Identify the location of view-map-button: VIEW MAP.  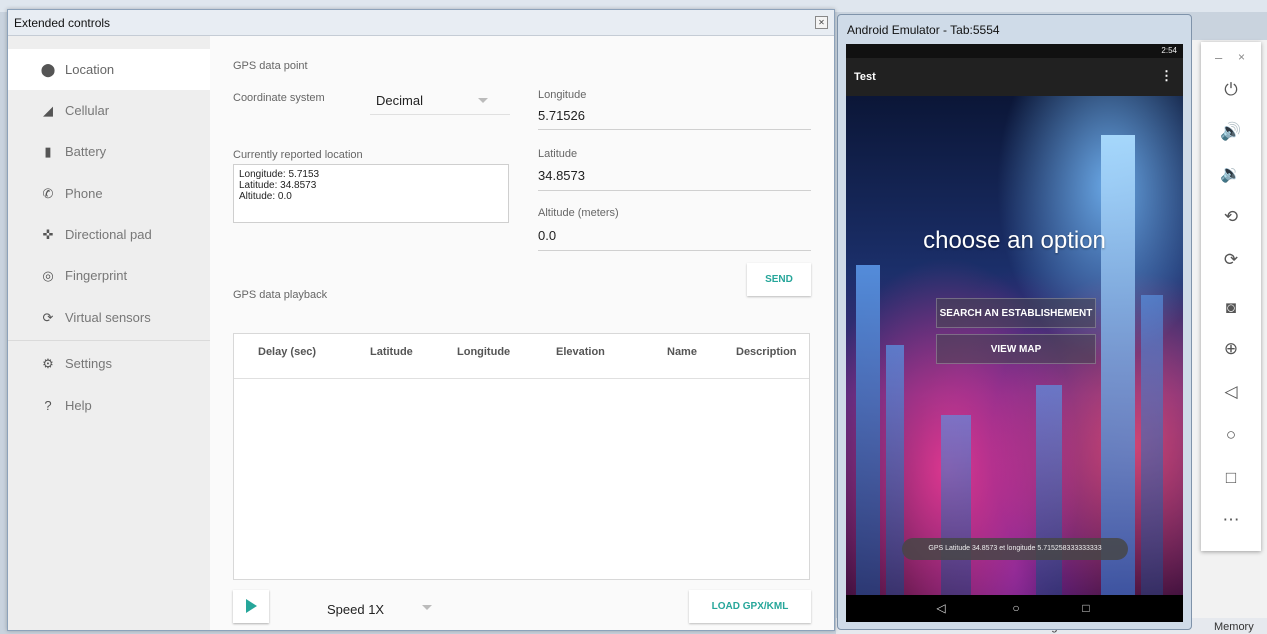
(1016, 349).